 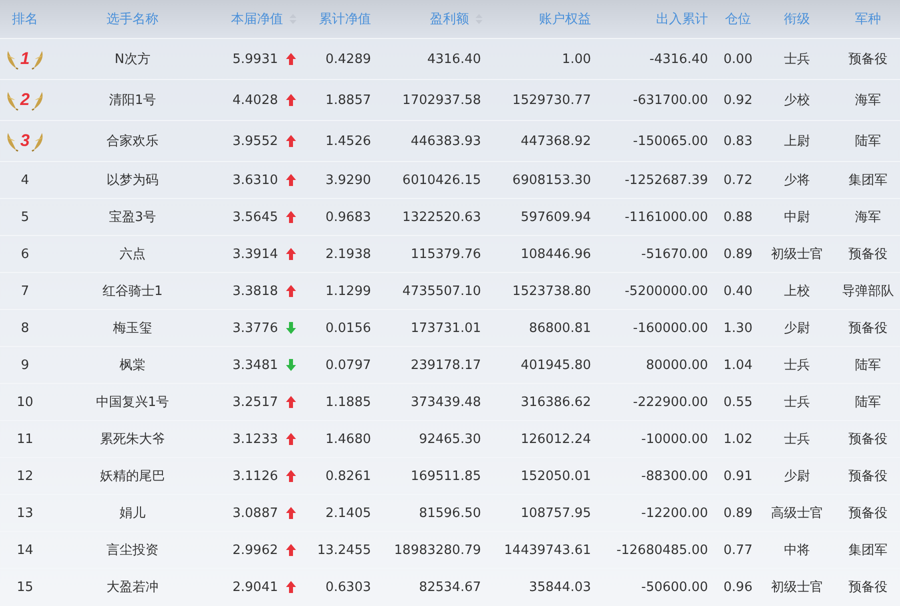 I want to click on column-header: 选手名称, so click(x=132, y=19).